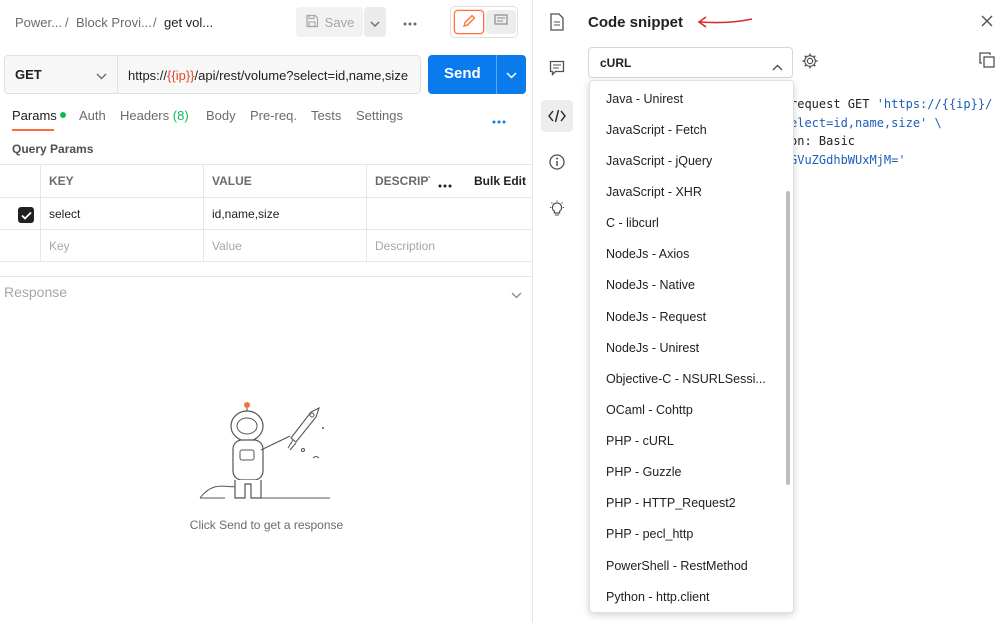 This screenshot has height=622, width=999. Describe the element at coordinates (777, 66) in the screenshot. I see `chevron-up-icon` at that location.